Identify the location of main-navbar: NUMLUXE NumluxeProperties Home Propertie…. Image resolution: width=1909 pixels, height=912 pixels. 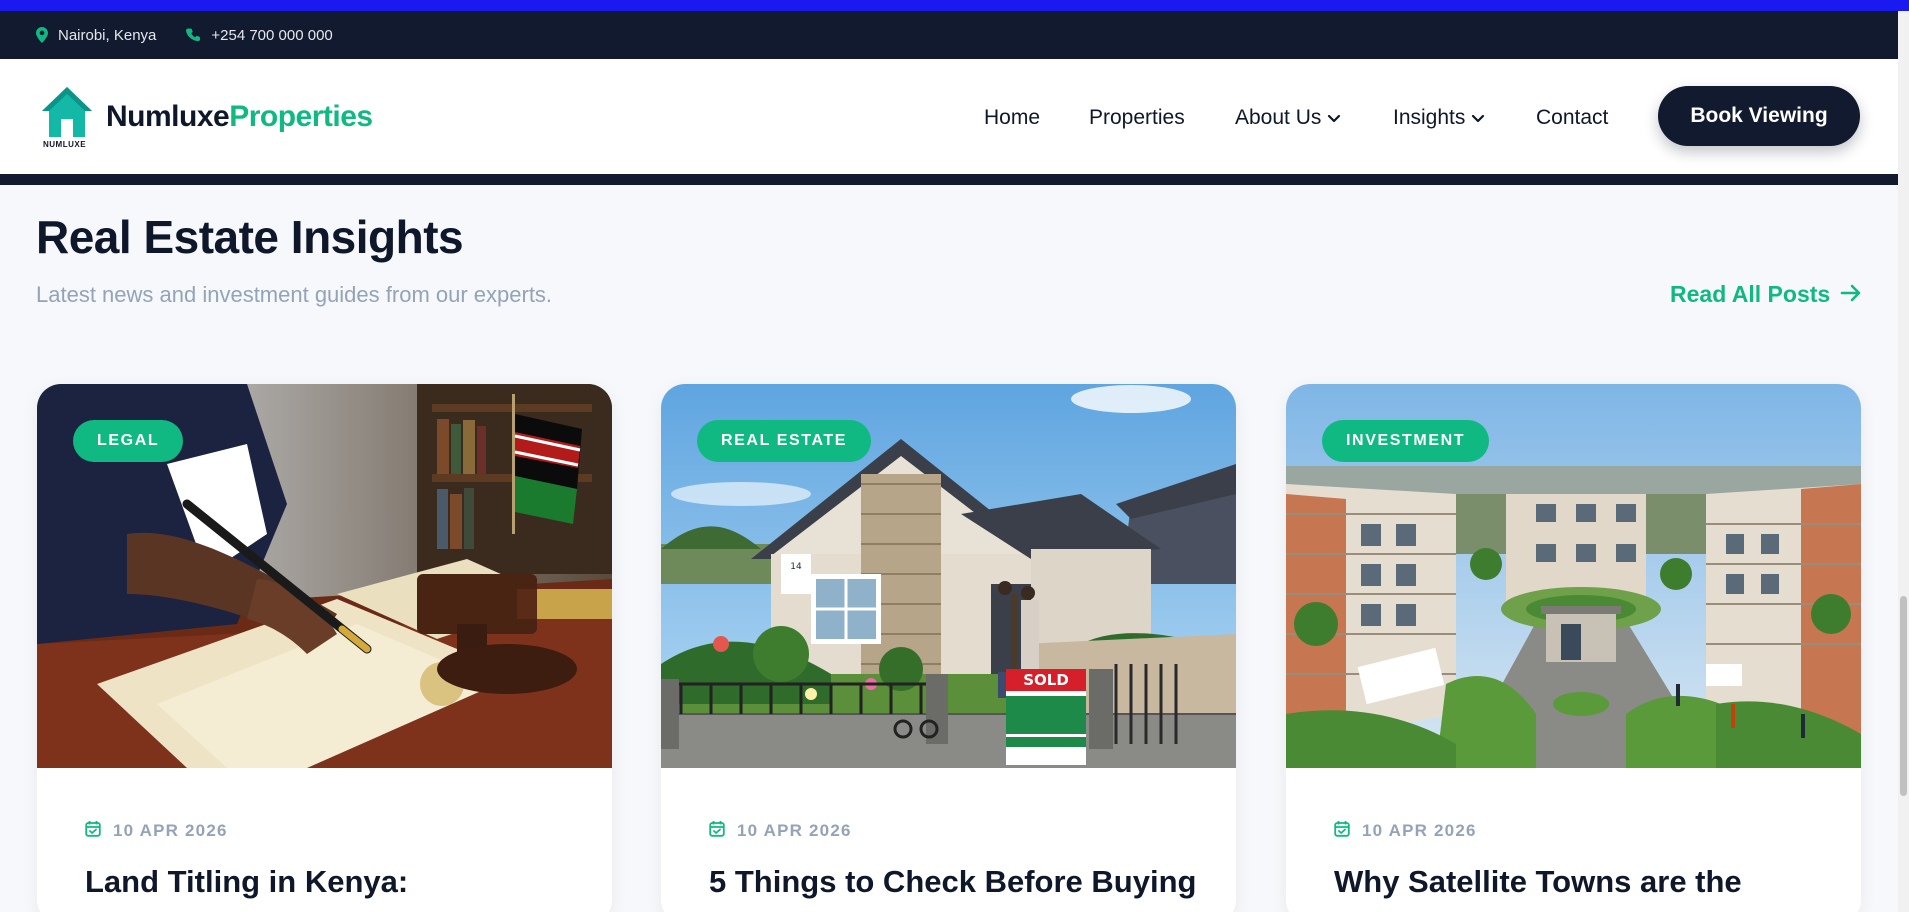
(949, 116).